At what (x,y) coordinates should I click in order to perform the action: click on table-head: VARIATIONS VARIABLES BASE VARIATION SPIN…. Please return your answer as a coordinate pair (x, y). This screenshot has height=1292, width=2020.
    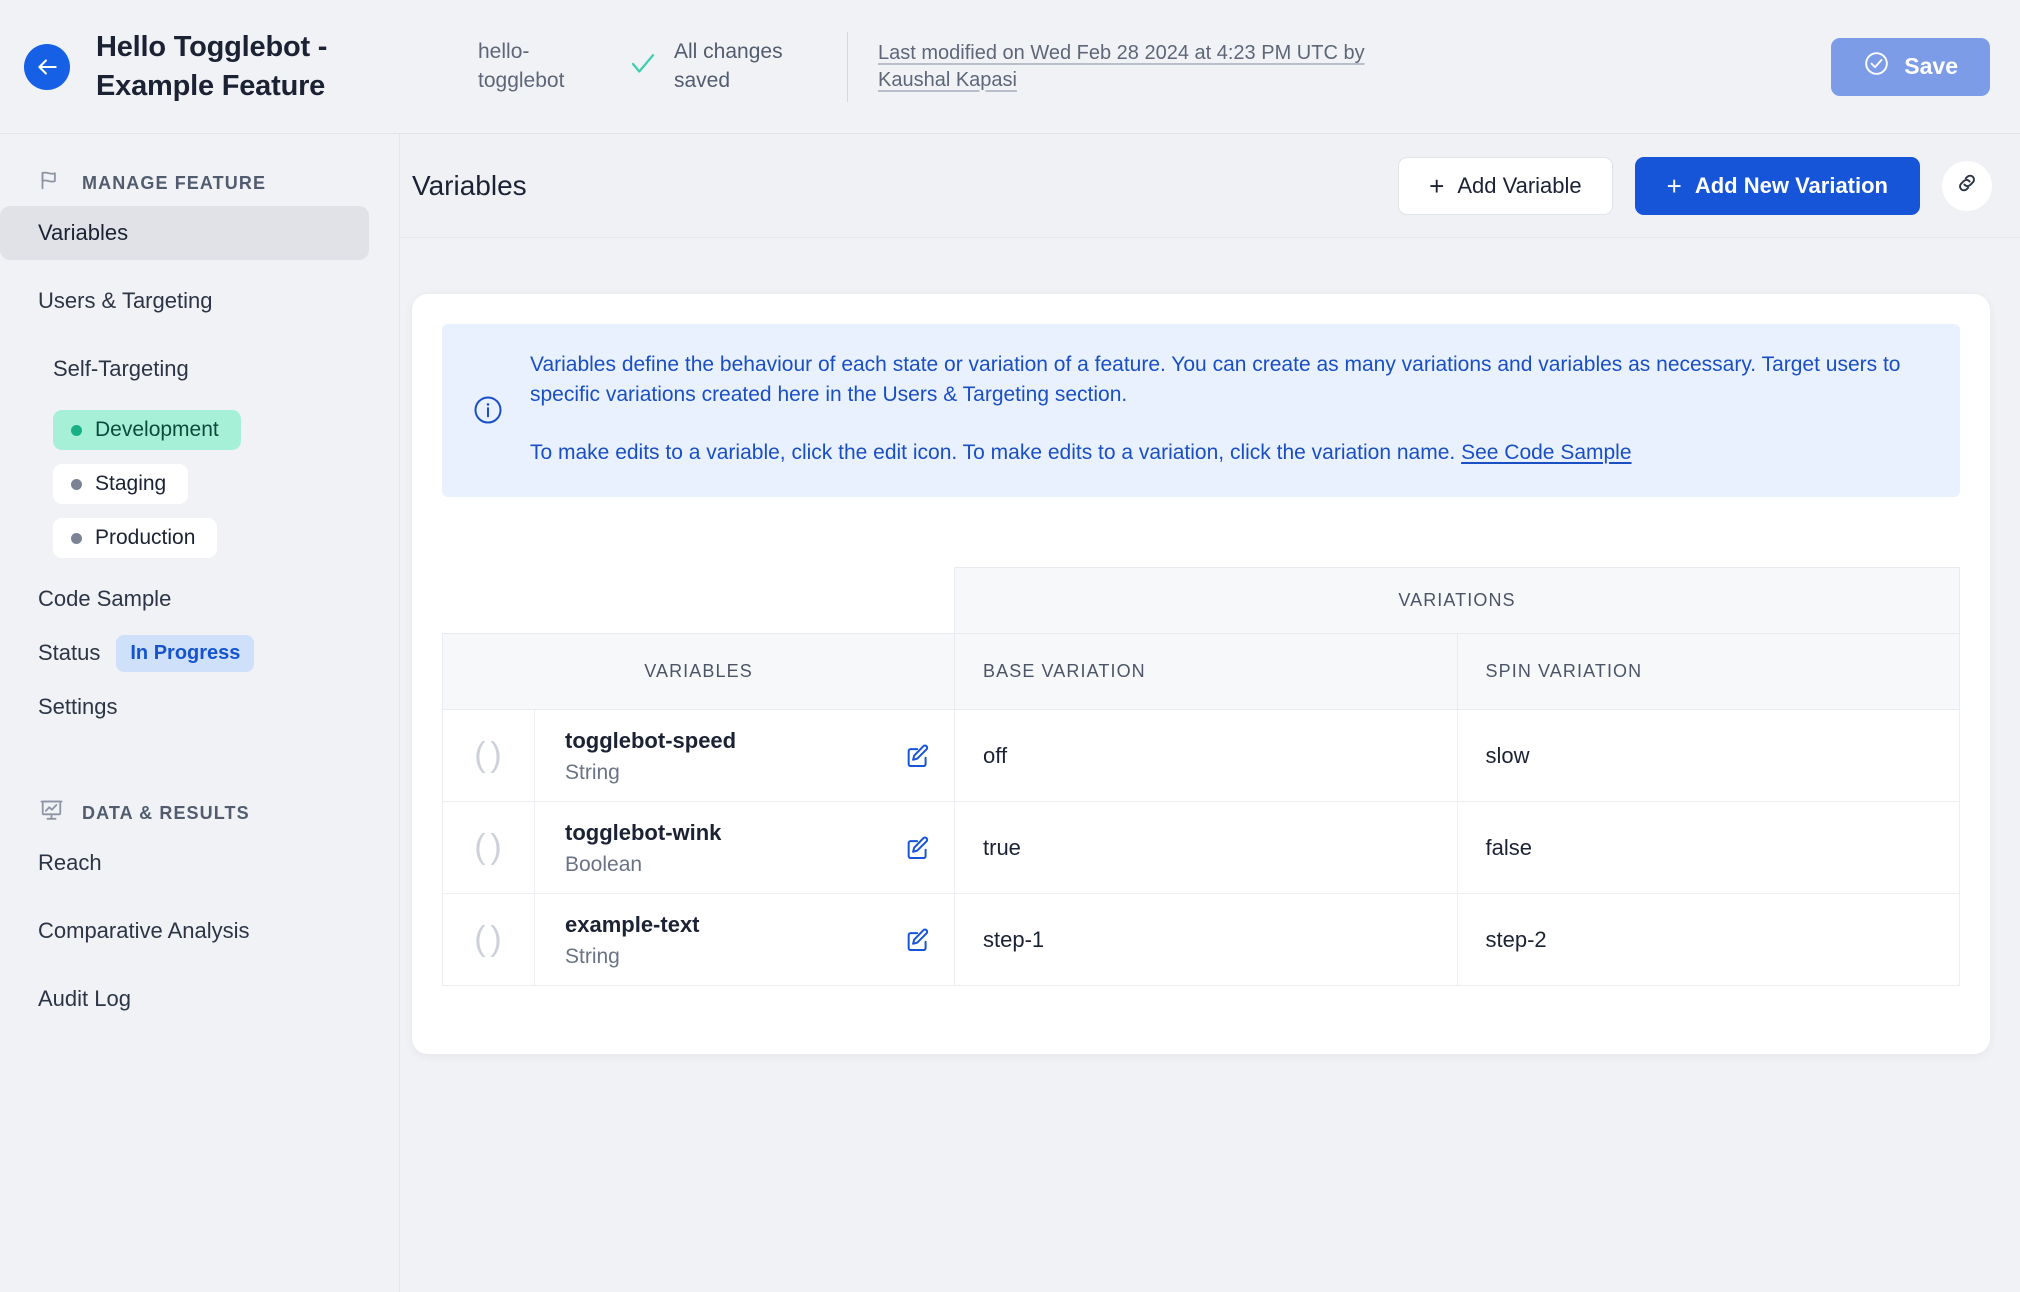
    Looking at the image, I should click on (1201, 639).